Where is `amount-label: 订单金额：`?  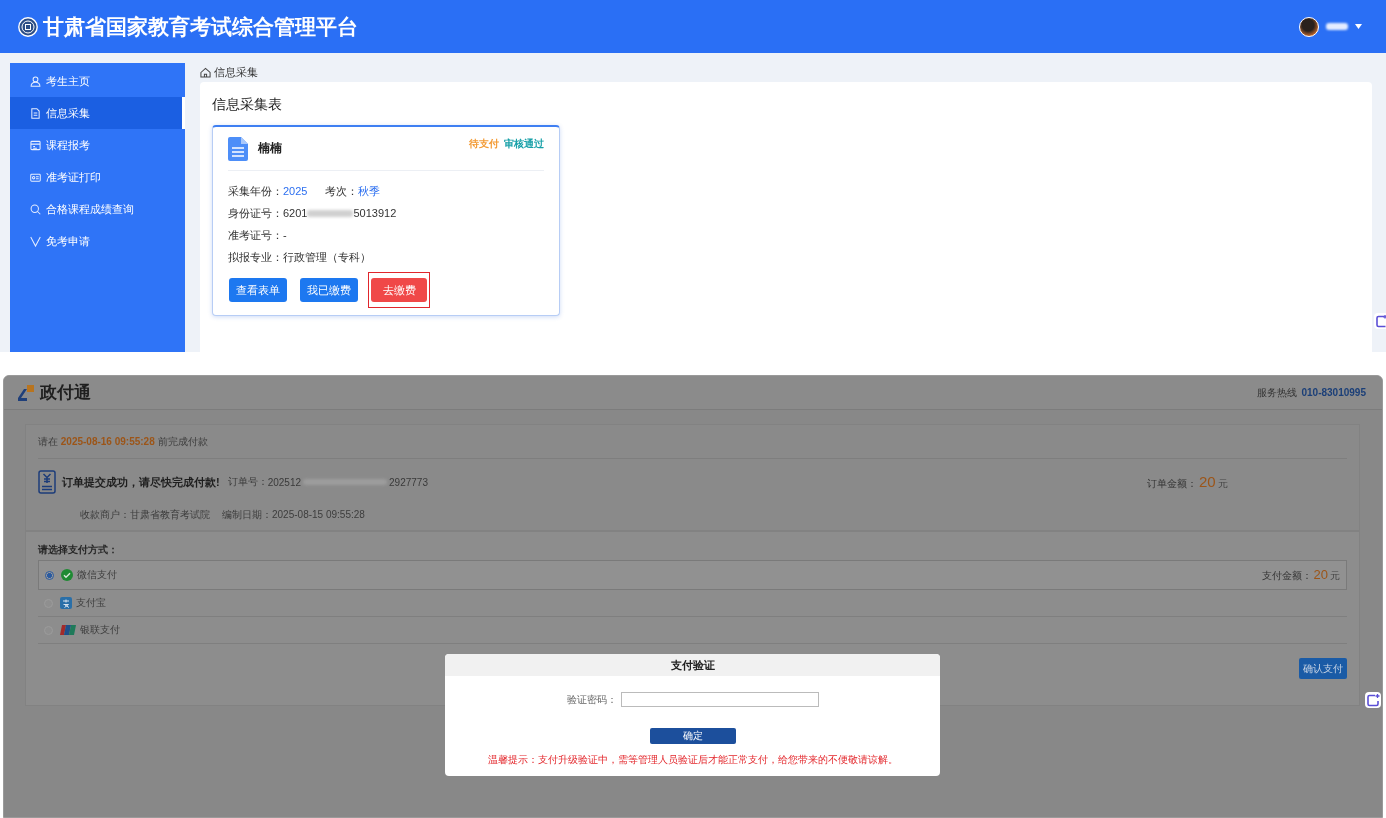 amount-label: 订单金额： is located at coordinates (1172, 484).